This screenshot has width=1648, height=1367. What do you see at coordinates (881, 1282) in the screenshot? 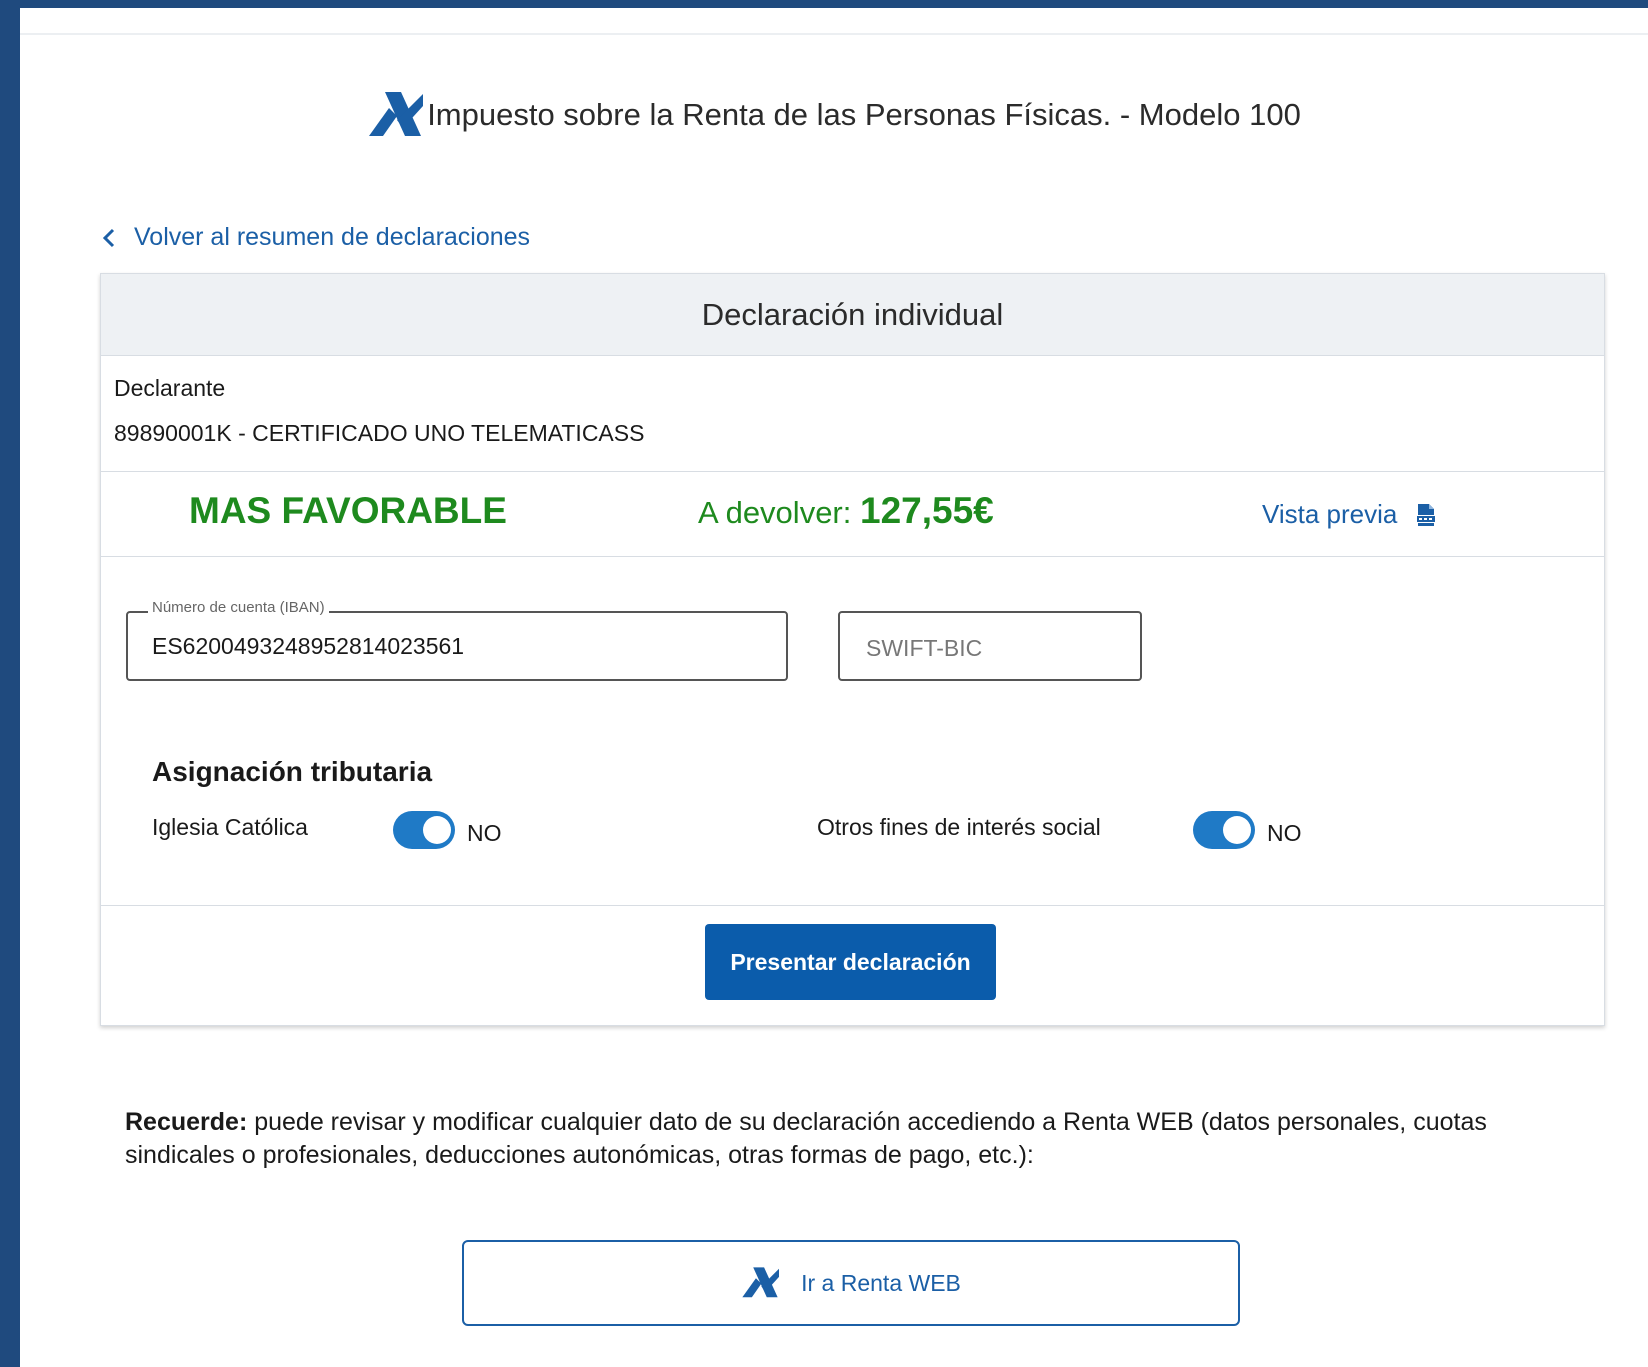
I see `renta-web-label: Ir a Renta WEB` at bounding box center [881, 1282].